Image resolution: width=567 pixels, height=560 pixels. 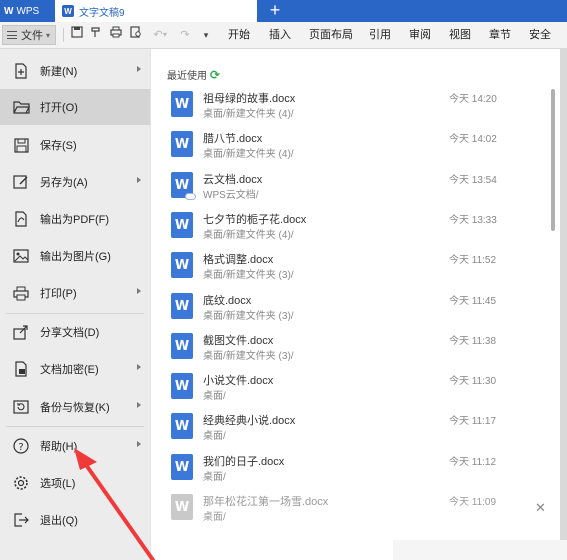 I want to click on file-modified-time: 今天 11:12, so click(x=473, y=462).